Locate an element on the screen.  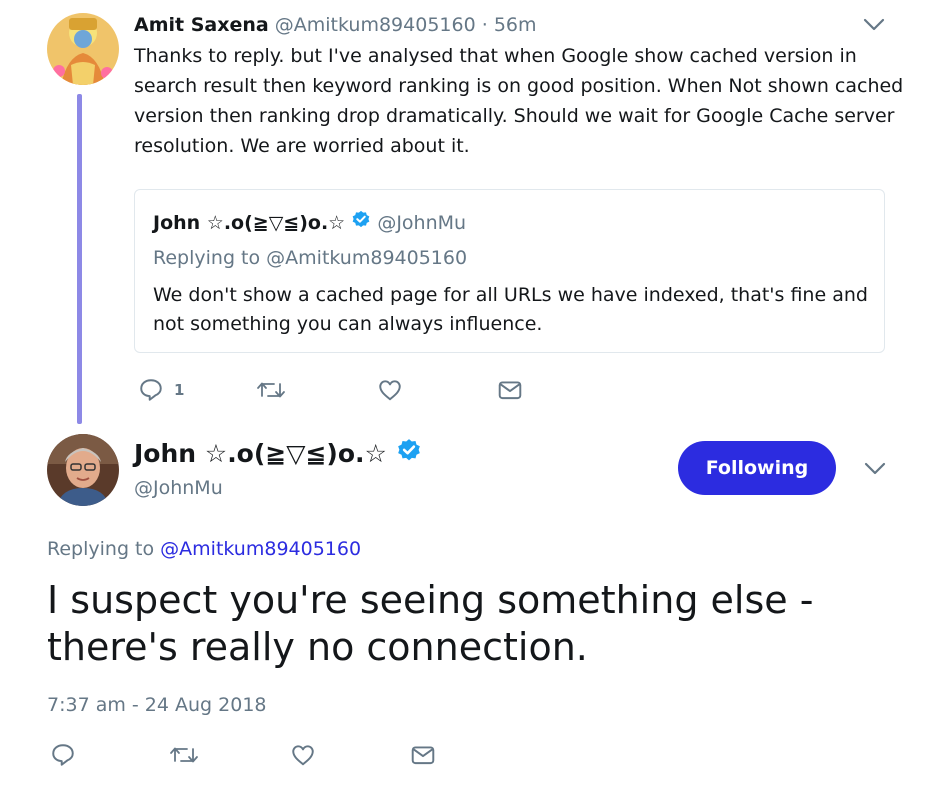
tweet-text-line: not something you can always influence. is located at coordinates (348, 324).